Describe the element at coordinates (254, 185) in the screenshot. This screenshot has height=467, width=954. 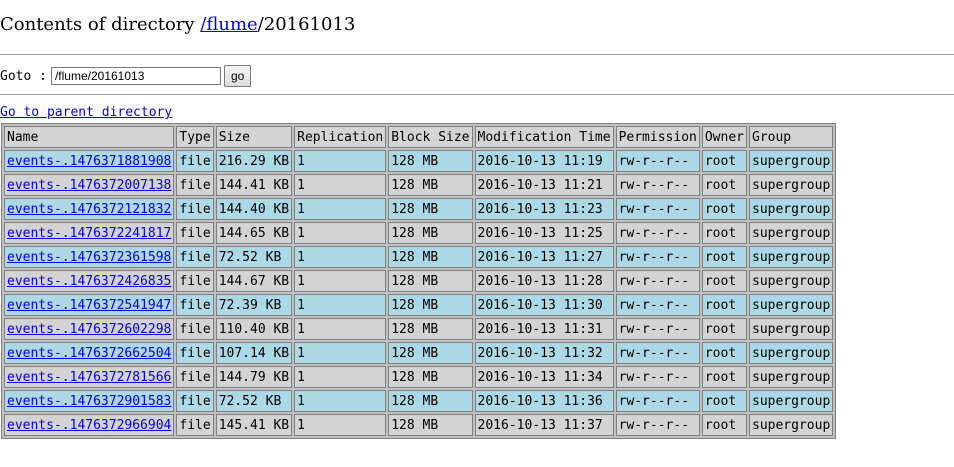
I see `cell-size: 144.41 KB` at that location.